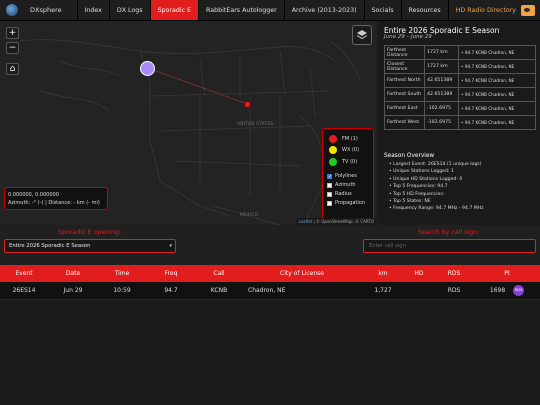  What do you see at coordinates (219, 291) in the screenshot?
I see `cell-call: KCNB` at bounding box center [219, 291].